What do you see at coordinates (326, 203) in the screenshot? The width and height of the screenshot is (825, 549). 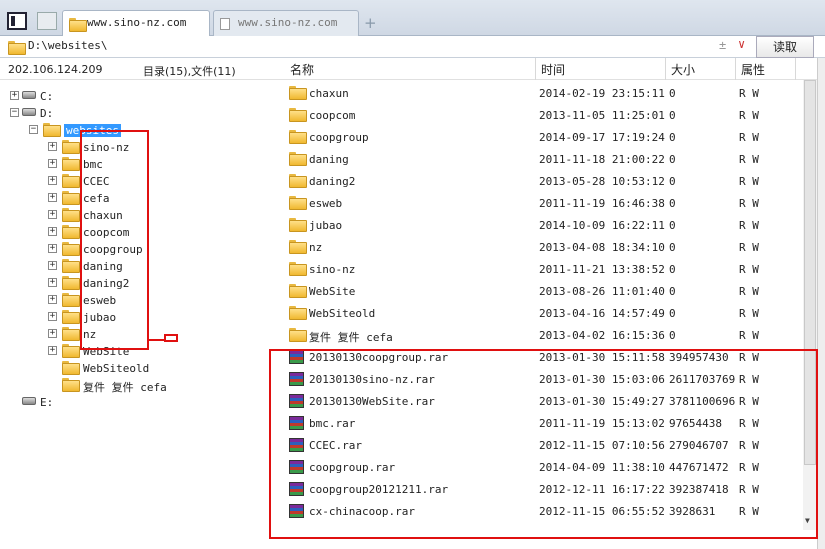 I see `file-name: esweb` at bounding box center [326, 203].